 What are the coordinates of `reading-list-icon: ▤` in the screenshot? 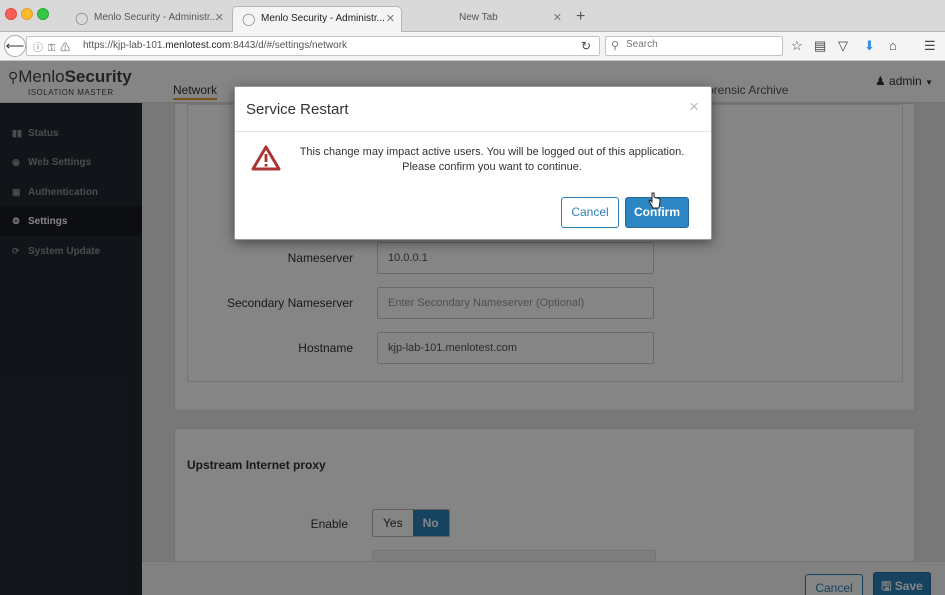 It's located at (820, 46).